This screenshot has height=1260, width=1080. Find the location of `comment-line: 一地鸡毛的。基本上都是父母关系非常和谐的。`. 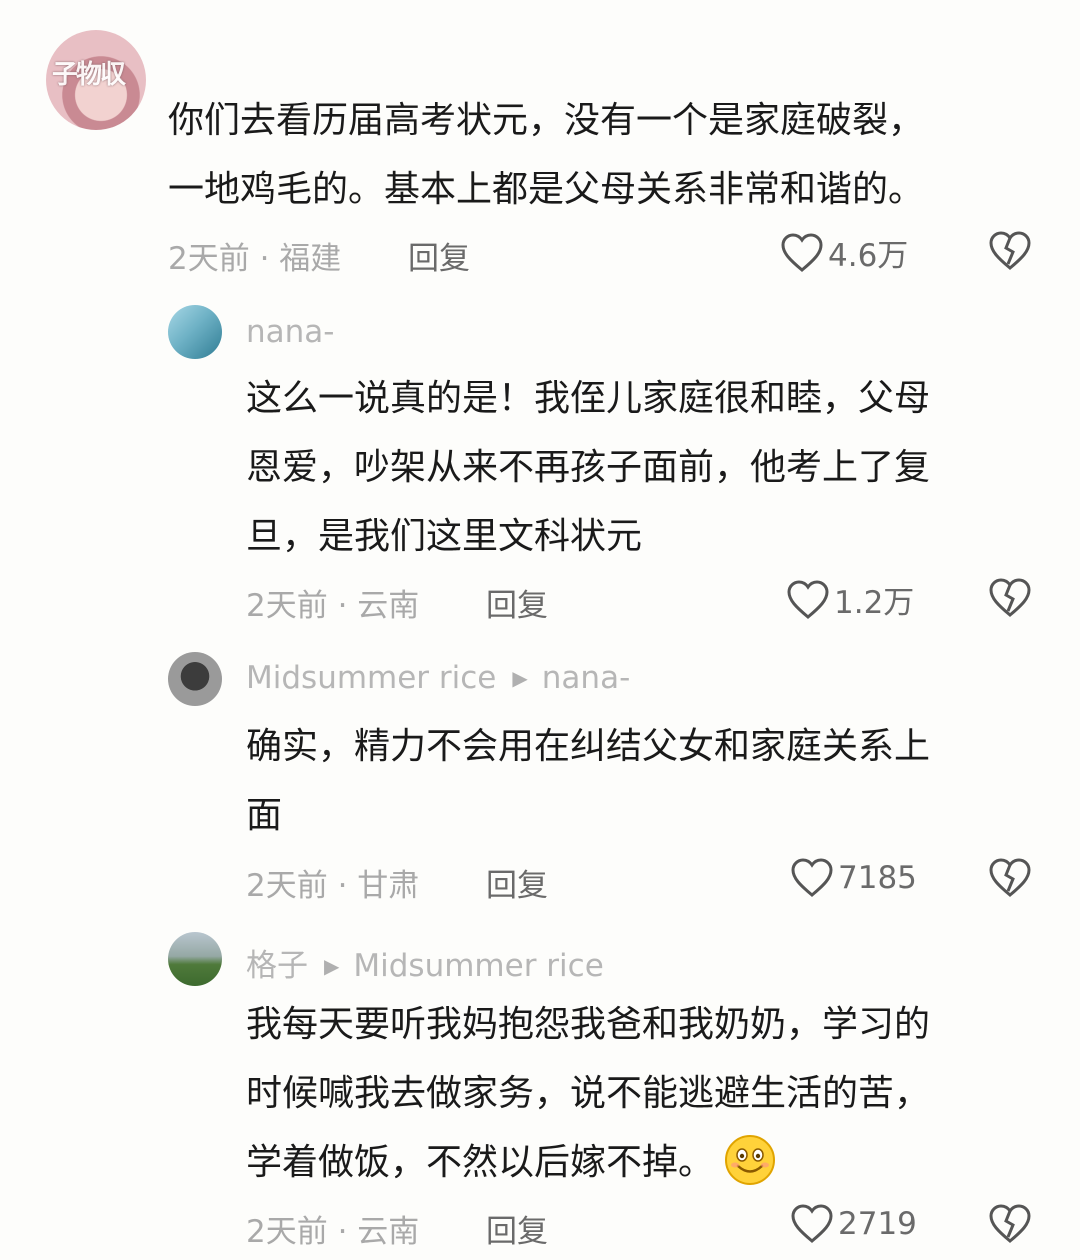

comment-line: 一地鸡毛的。基本上都是父母关系非常和谐的。 is located at coordinates (546, 189).